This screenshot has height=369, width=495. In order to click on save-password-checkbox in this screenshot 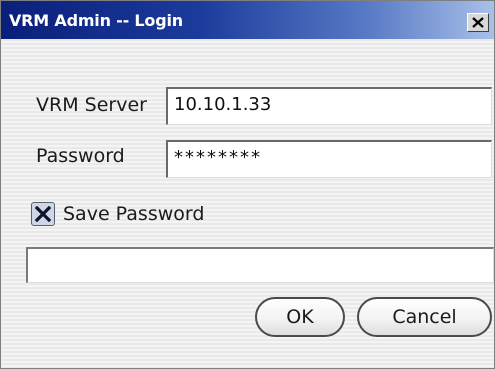, I will do `click(43, 214)`.